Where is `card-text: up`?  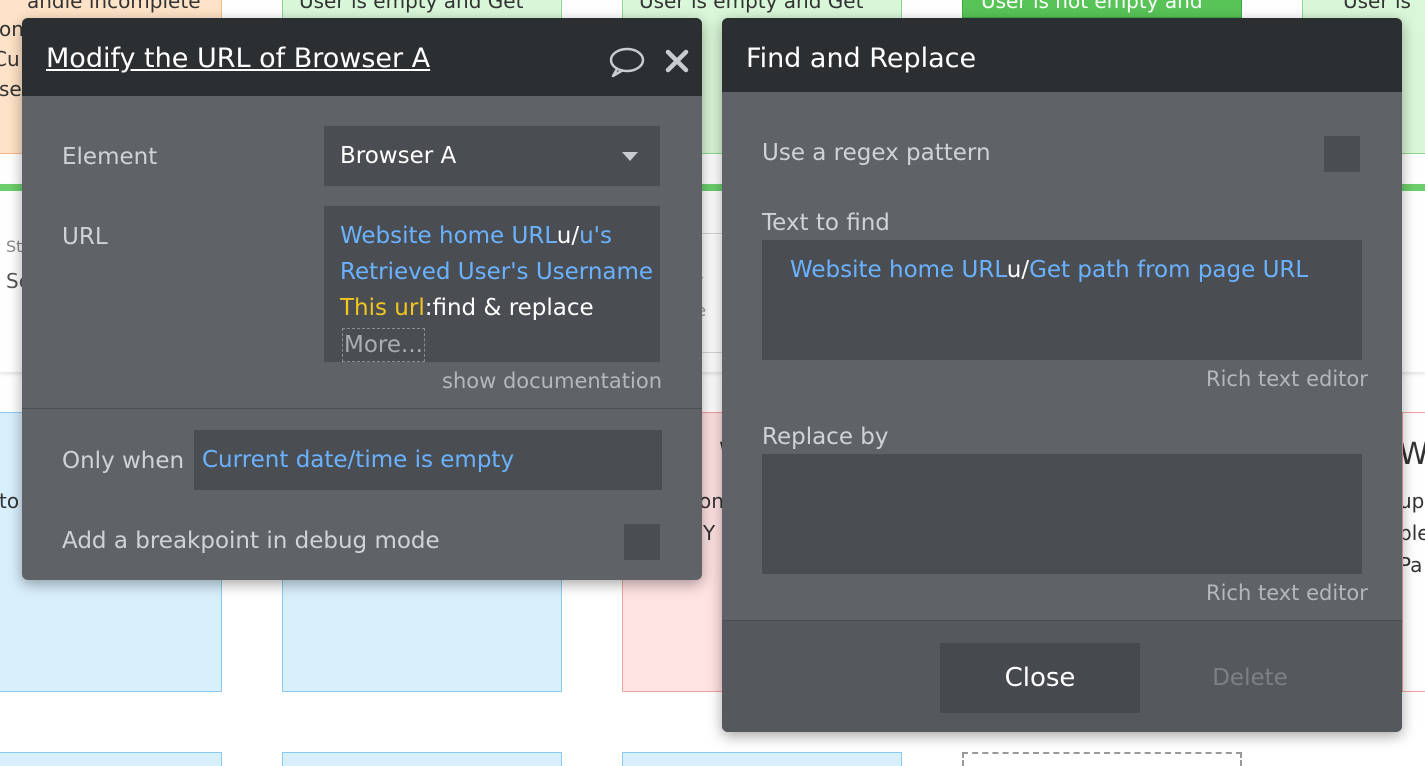
card-text: up is located at coordinates (1414, 501).